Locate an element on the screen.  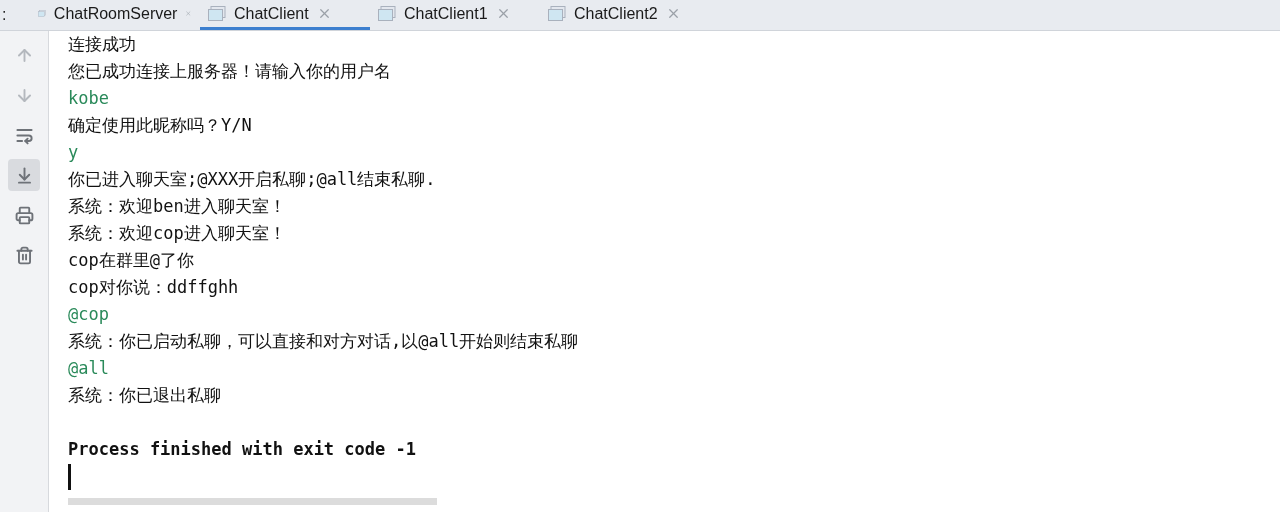
print-icon is located at coordinates (24, 215).